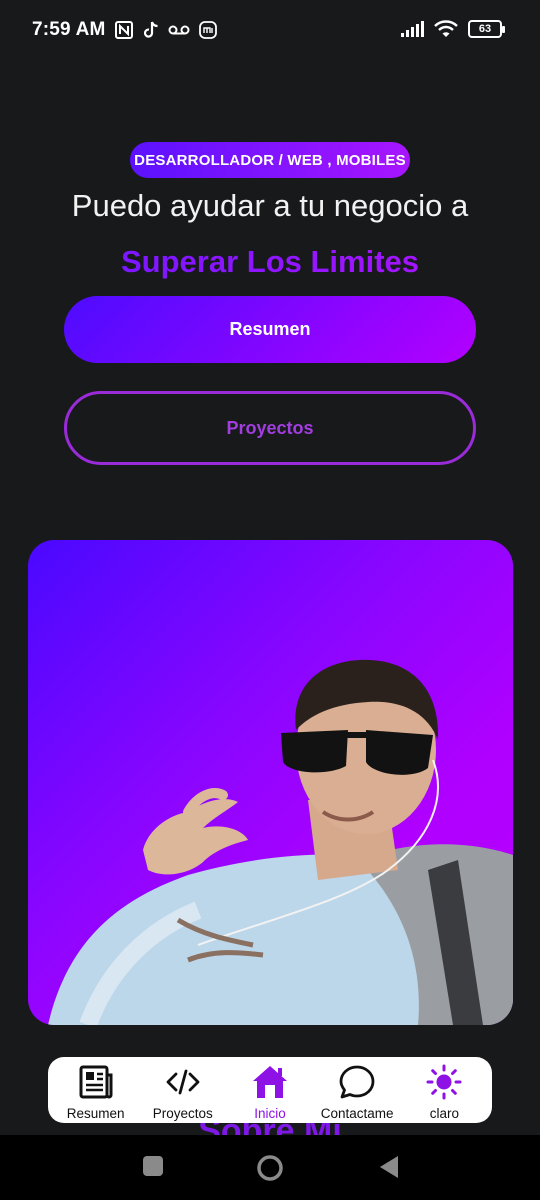 The height and width of the screenshot is (1200, 540). Describe the element at coordinates (270, 329) in the screenshot. I see `resumen-button: Resumen` at that location.